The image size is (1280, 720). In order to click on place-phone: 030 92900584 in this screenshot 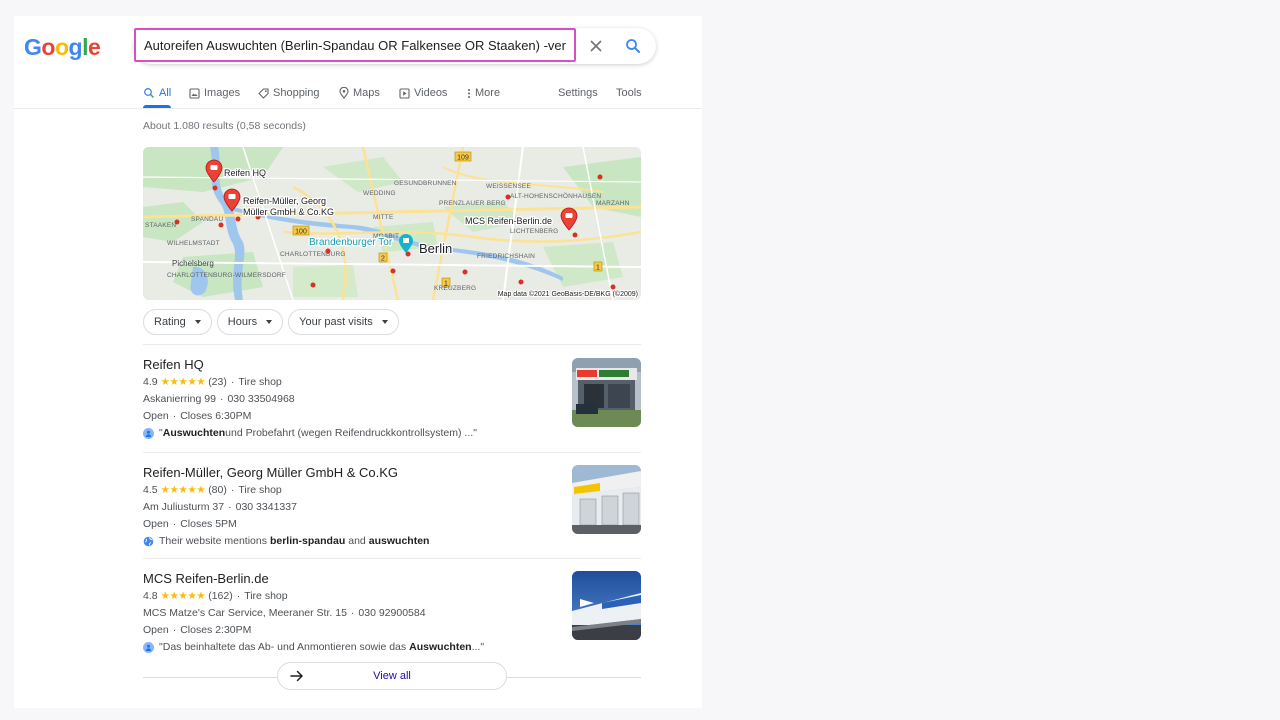, I will do `click(392, 613)`.